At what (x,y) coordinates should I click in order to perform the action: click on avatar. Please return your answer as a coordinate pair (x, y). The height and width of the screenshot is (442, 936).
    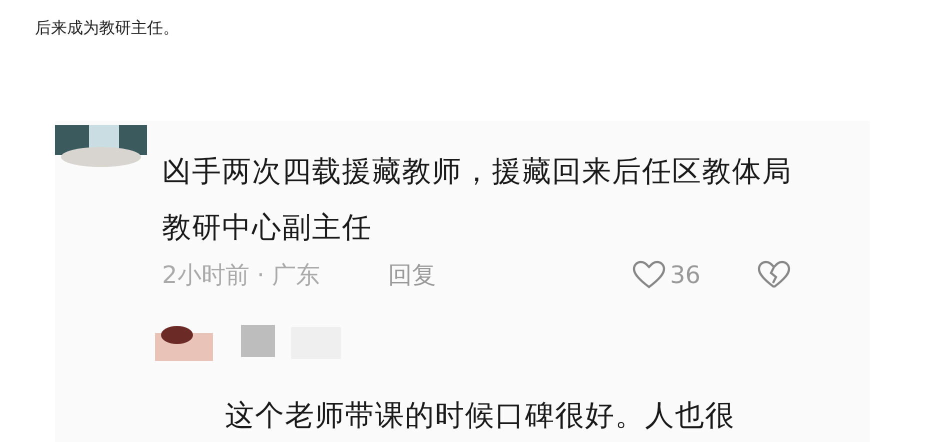
    Looking at the image, I should click on (184, 343).